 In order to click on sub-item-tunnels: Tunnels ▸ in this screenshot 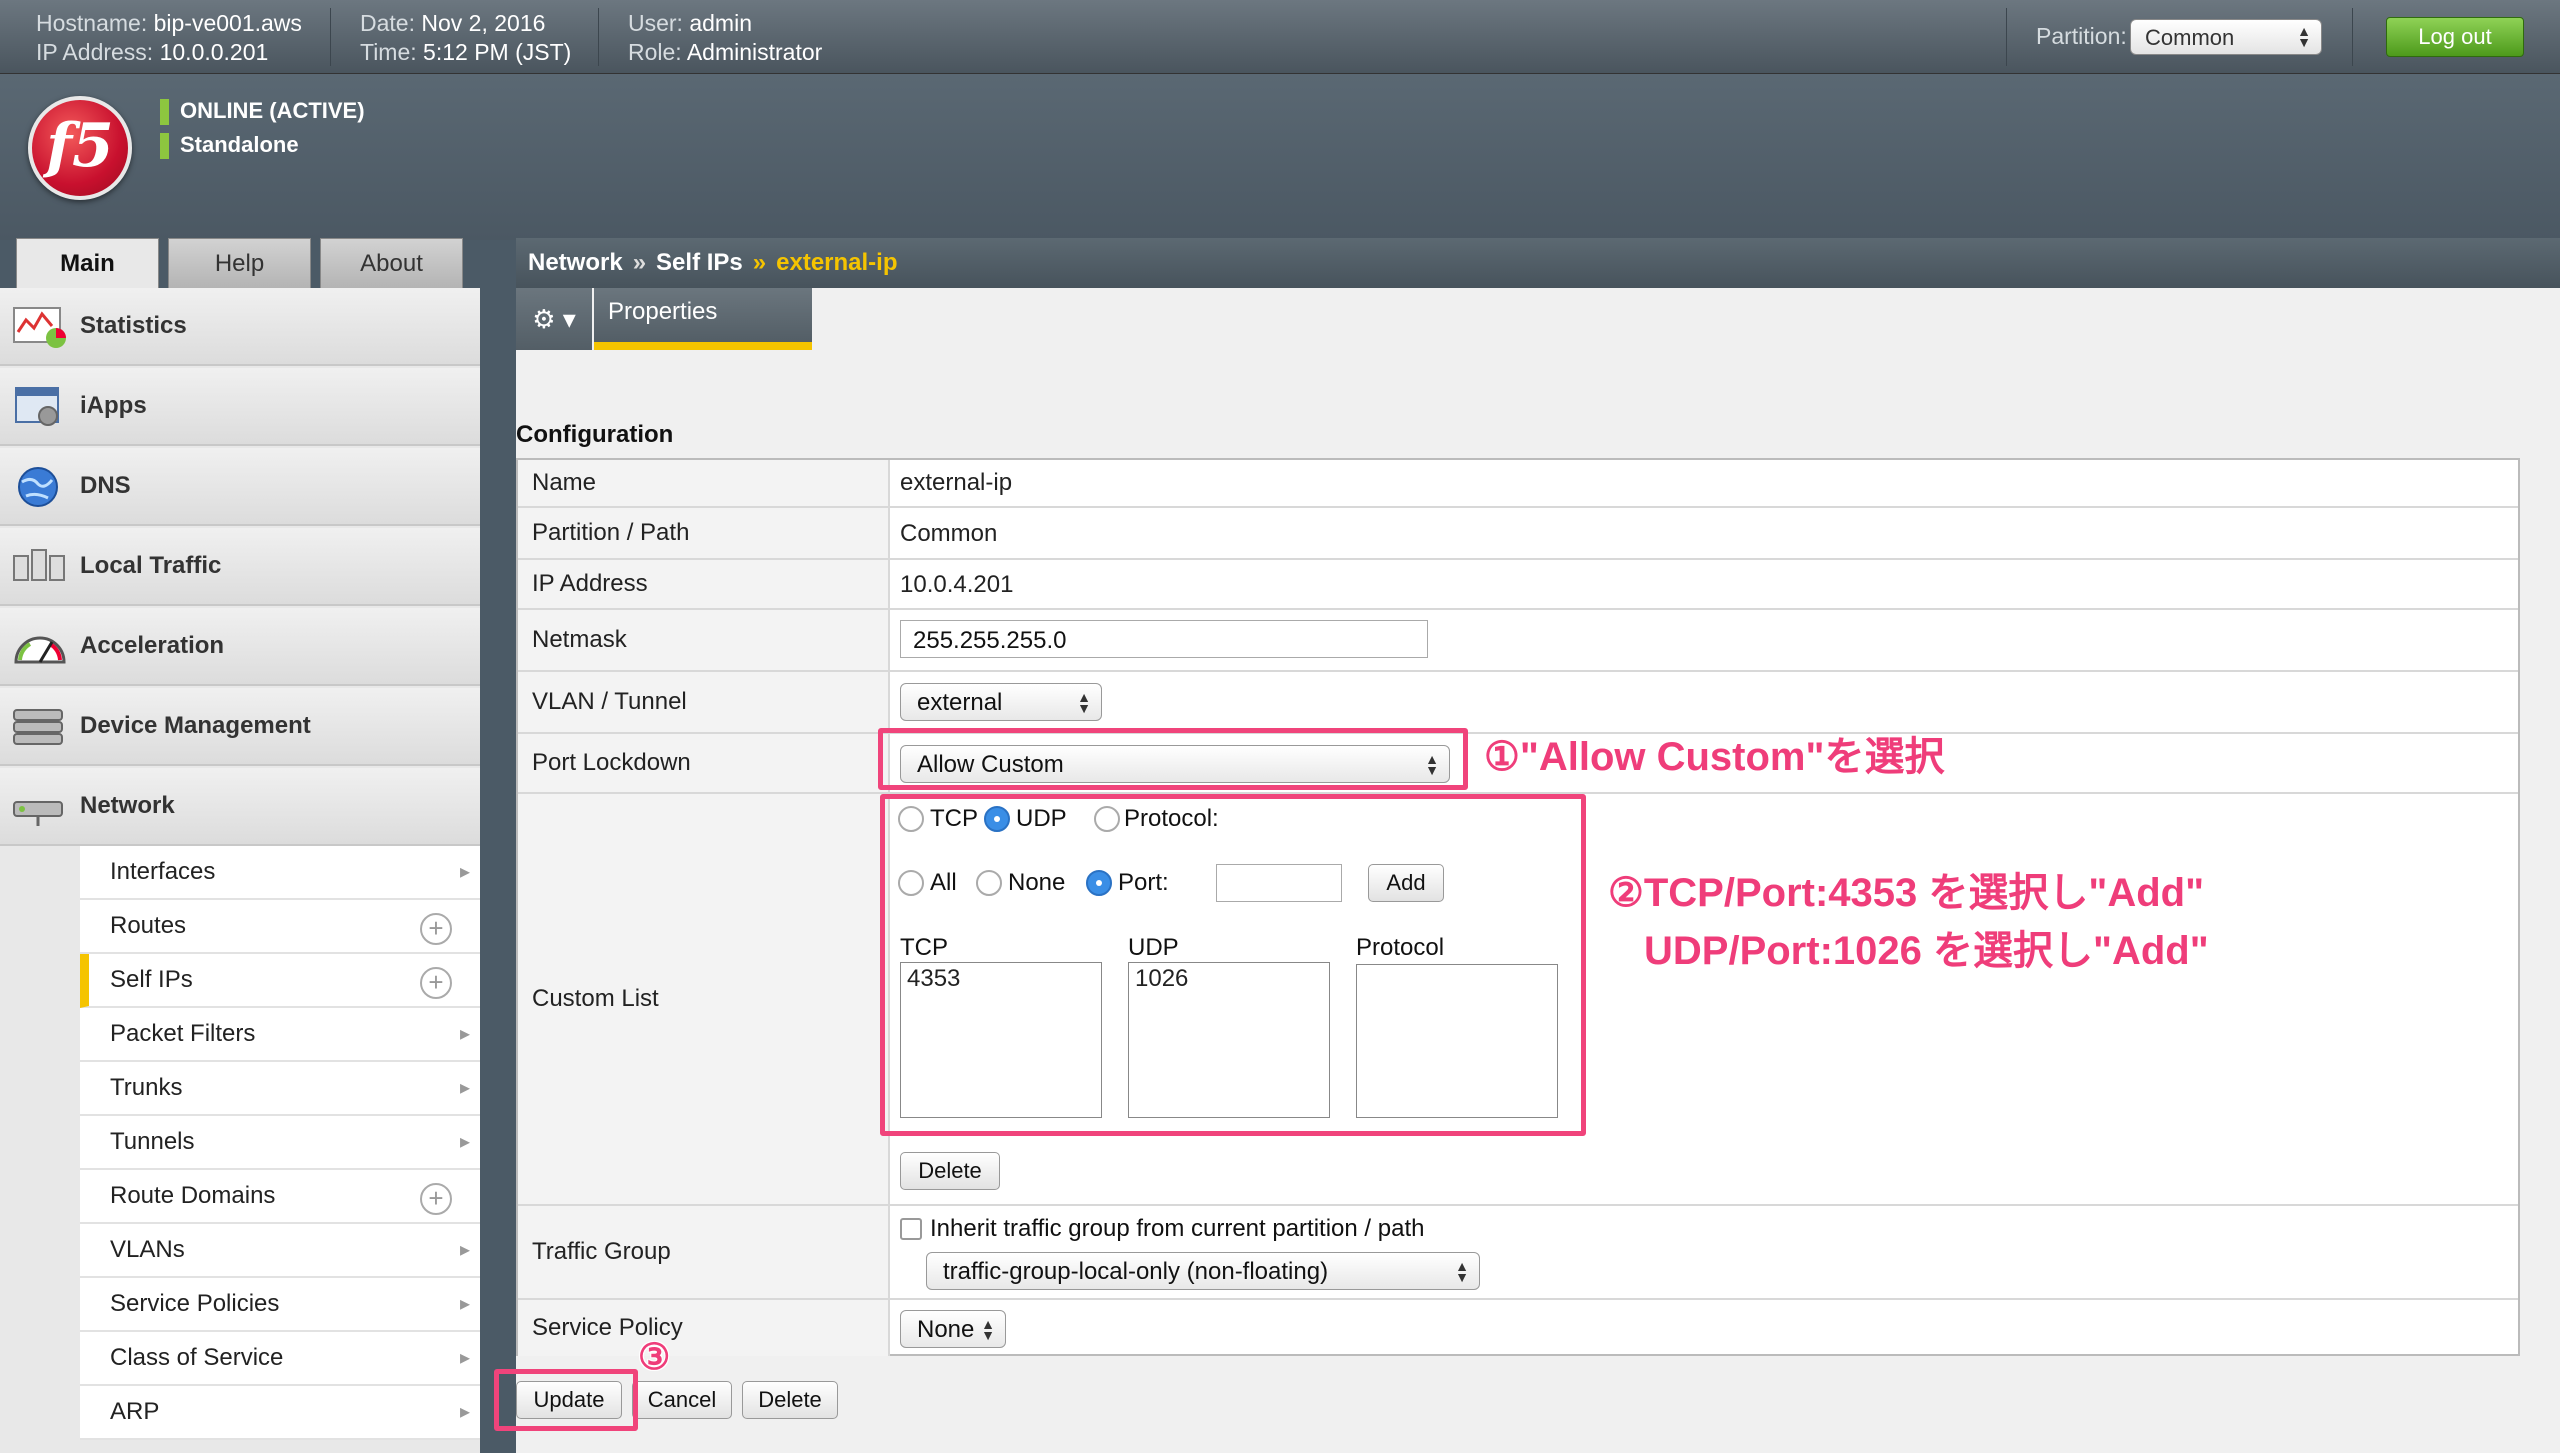, I will do `click(280, 1143)`.